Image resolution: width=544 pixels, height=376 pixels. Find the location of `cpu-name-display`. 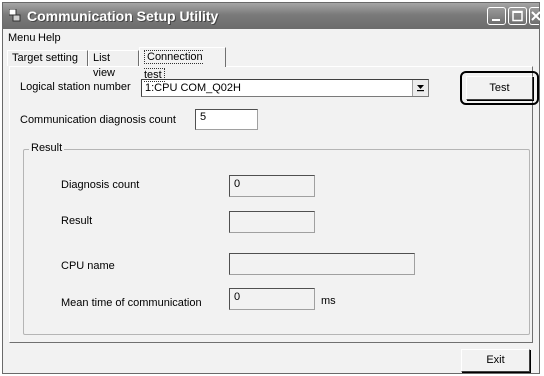

cpu-name-display is located at coordinates (322, 264).